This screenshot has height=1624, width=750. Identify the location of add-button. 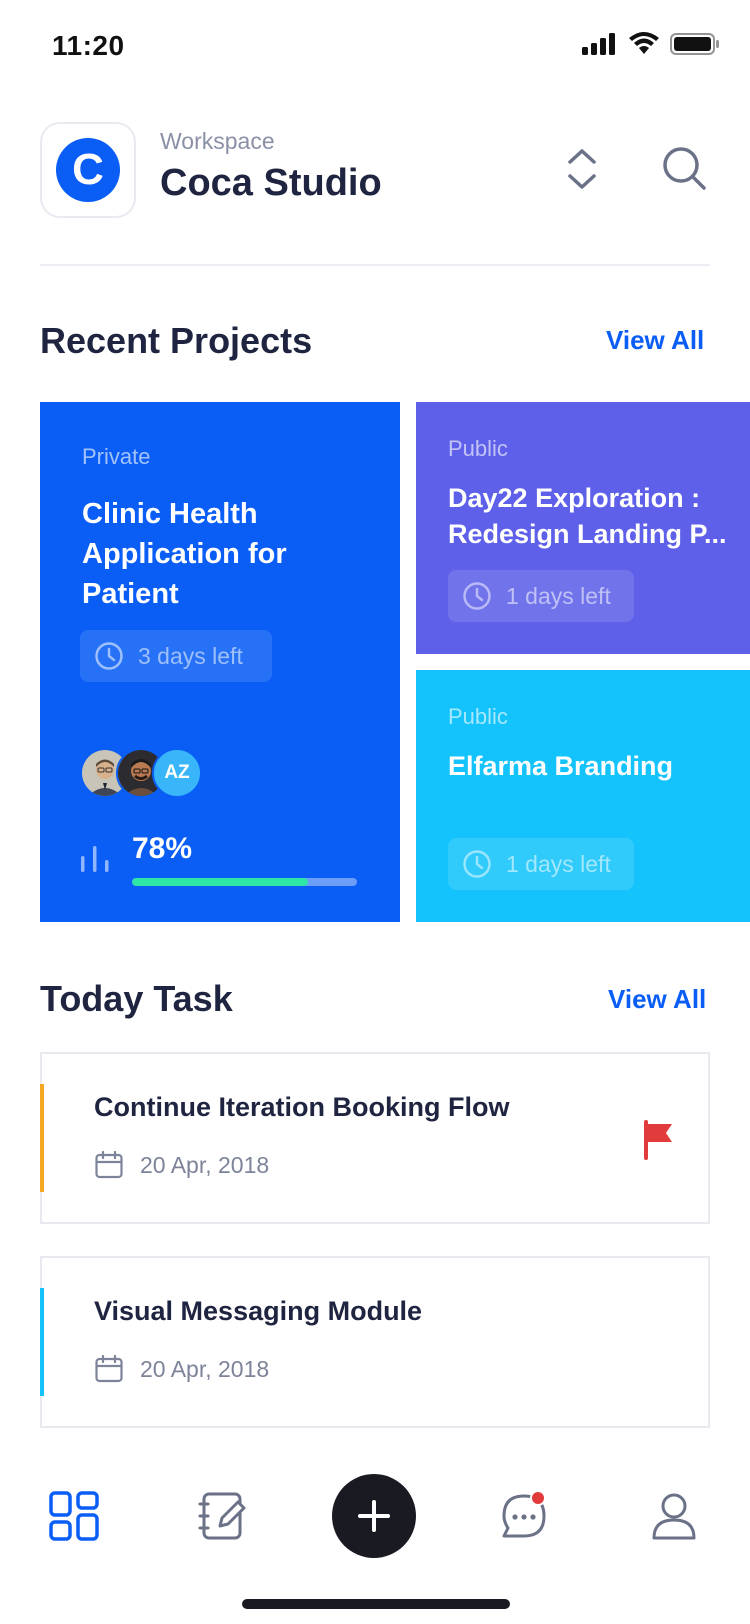
(374, 1516).